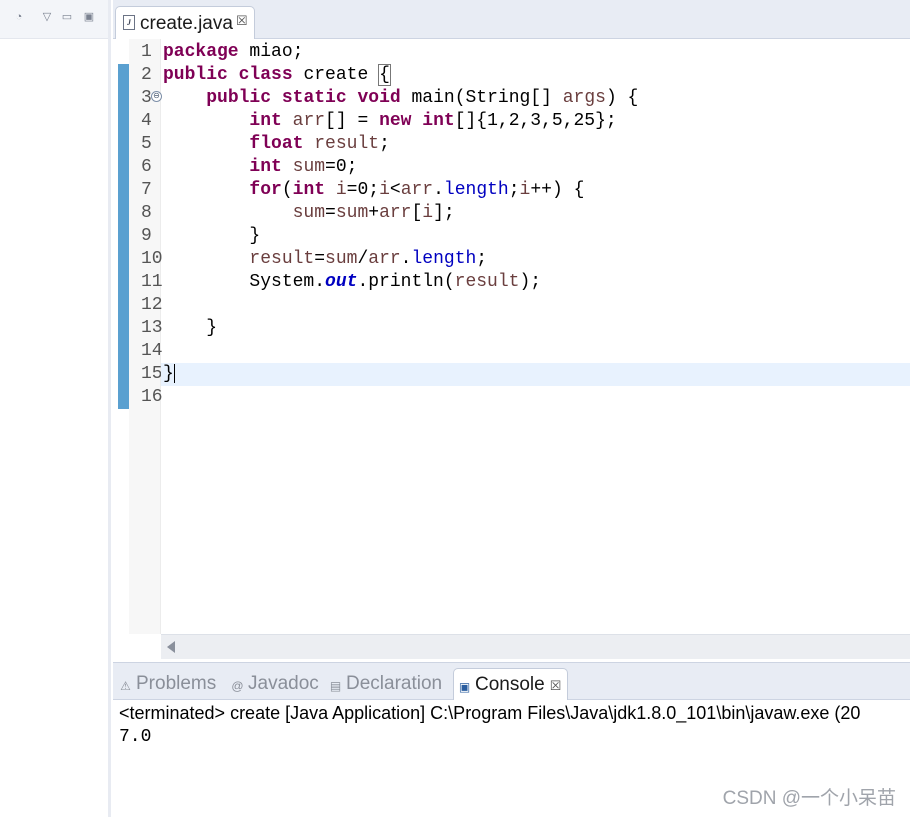 The height and width of the screenshot is (818, 910). Describe the element at coordinates (47, 17) in the screenshot. I see `view-menu-icon: ▽` at that location.